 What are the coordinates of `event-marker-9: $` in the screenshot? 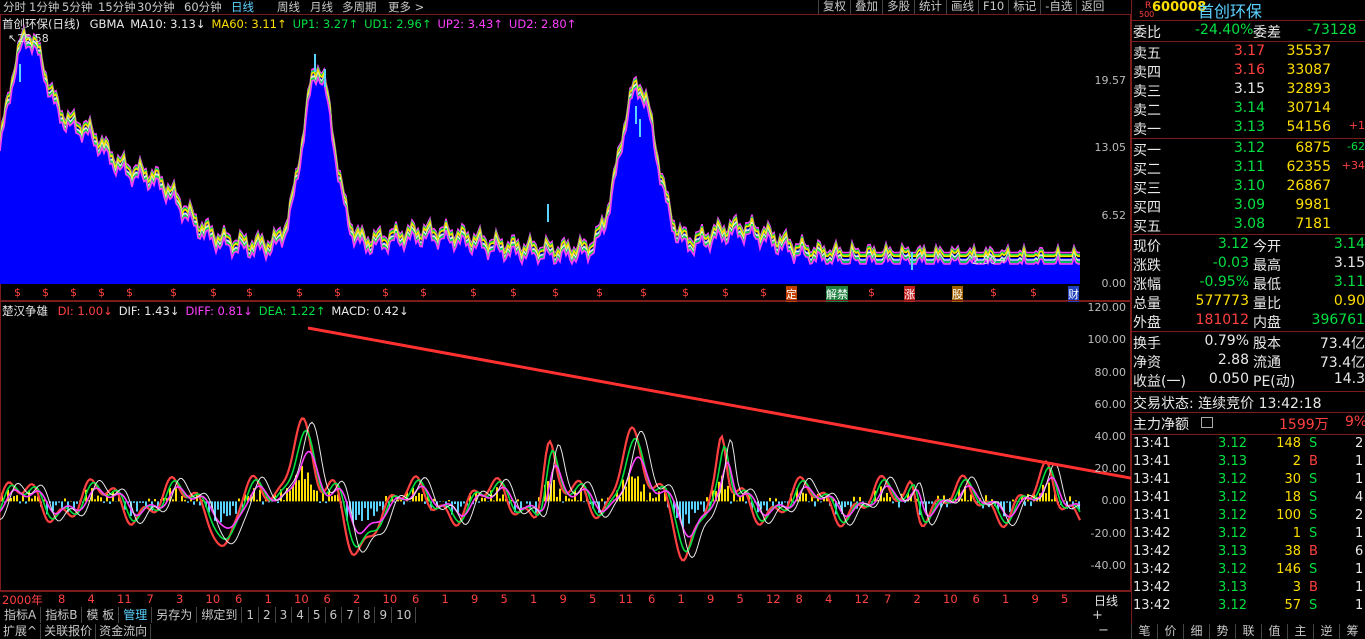 It's located at (337, 292).